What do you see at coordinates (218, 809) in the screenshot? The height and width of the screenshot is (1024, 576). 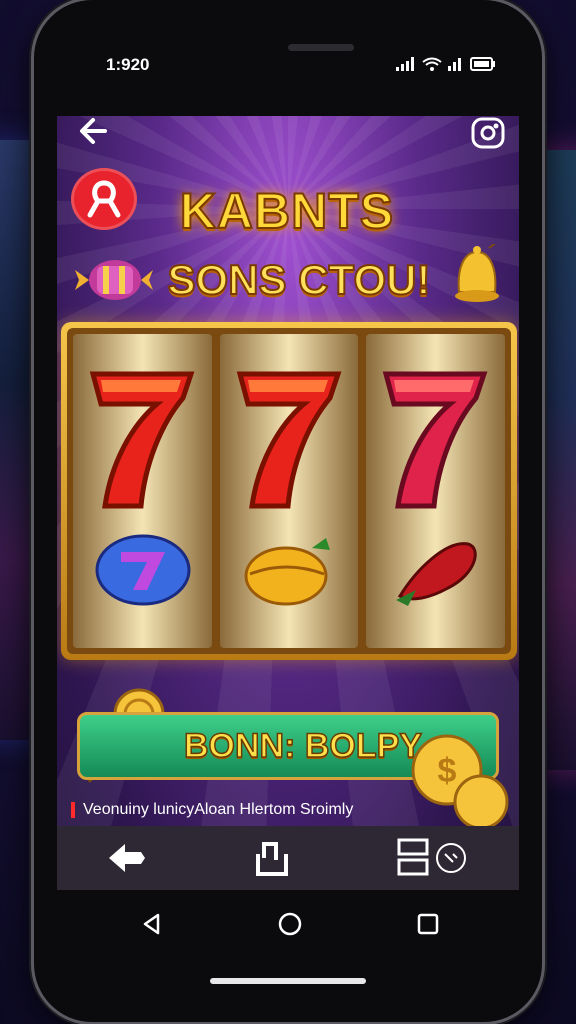 I see `ticker-text: Veonuiny lunicyAloan Hlertom Sroimly` at bounding box center [218, 809].